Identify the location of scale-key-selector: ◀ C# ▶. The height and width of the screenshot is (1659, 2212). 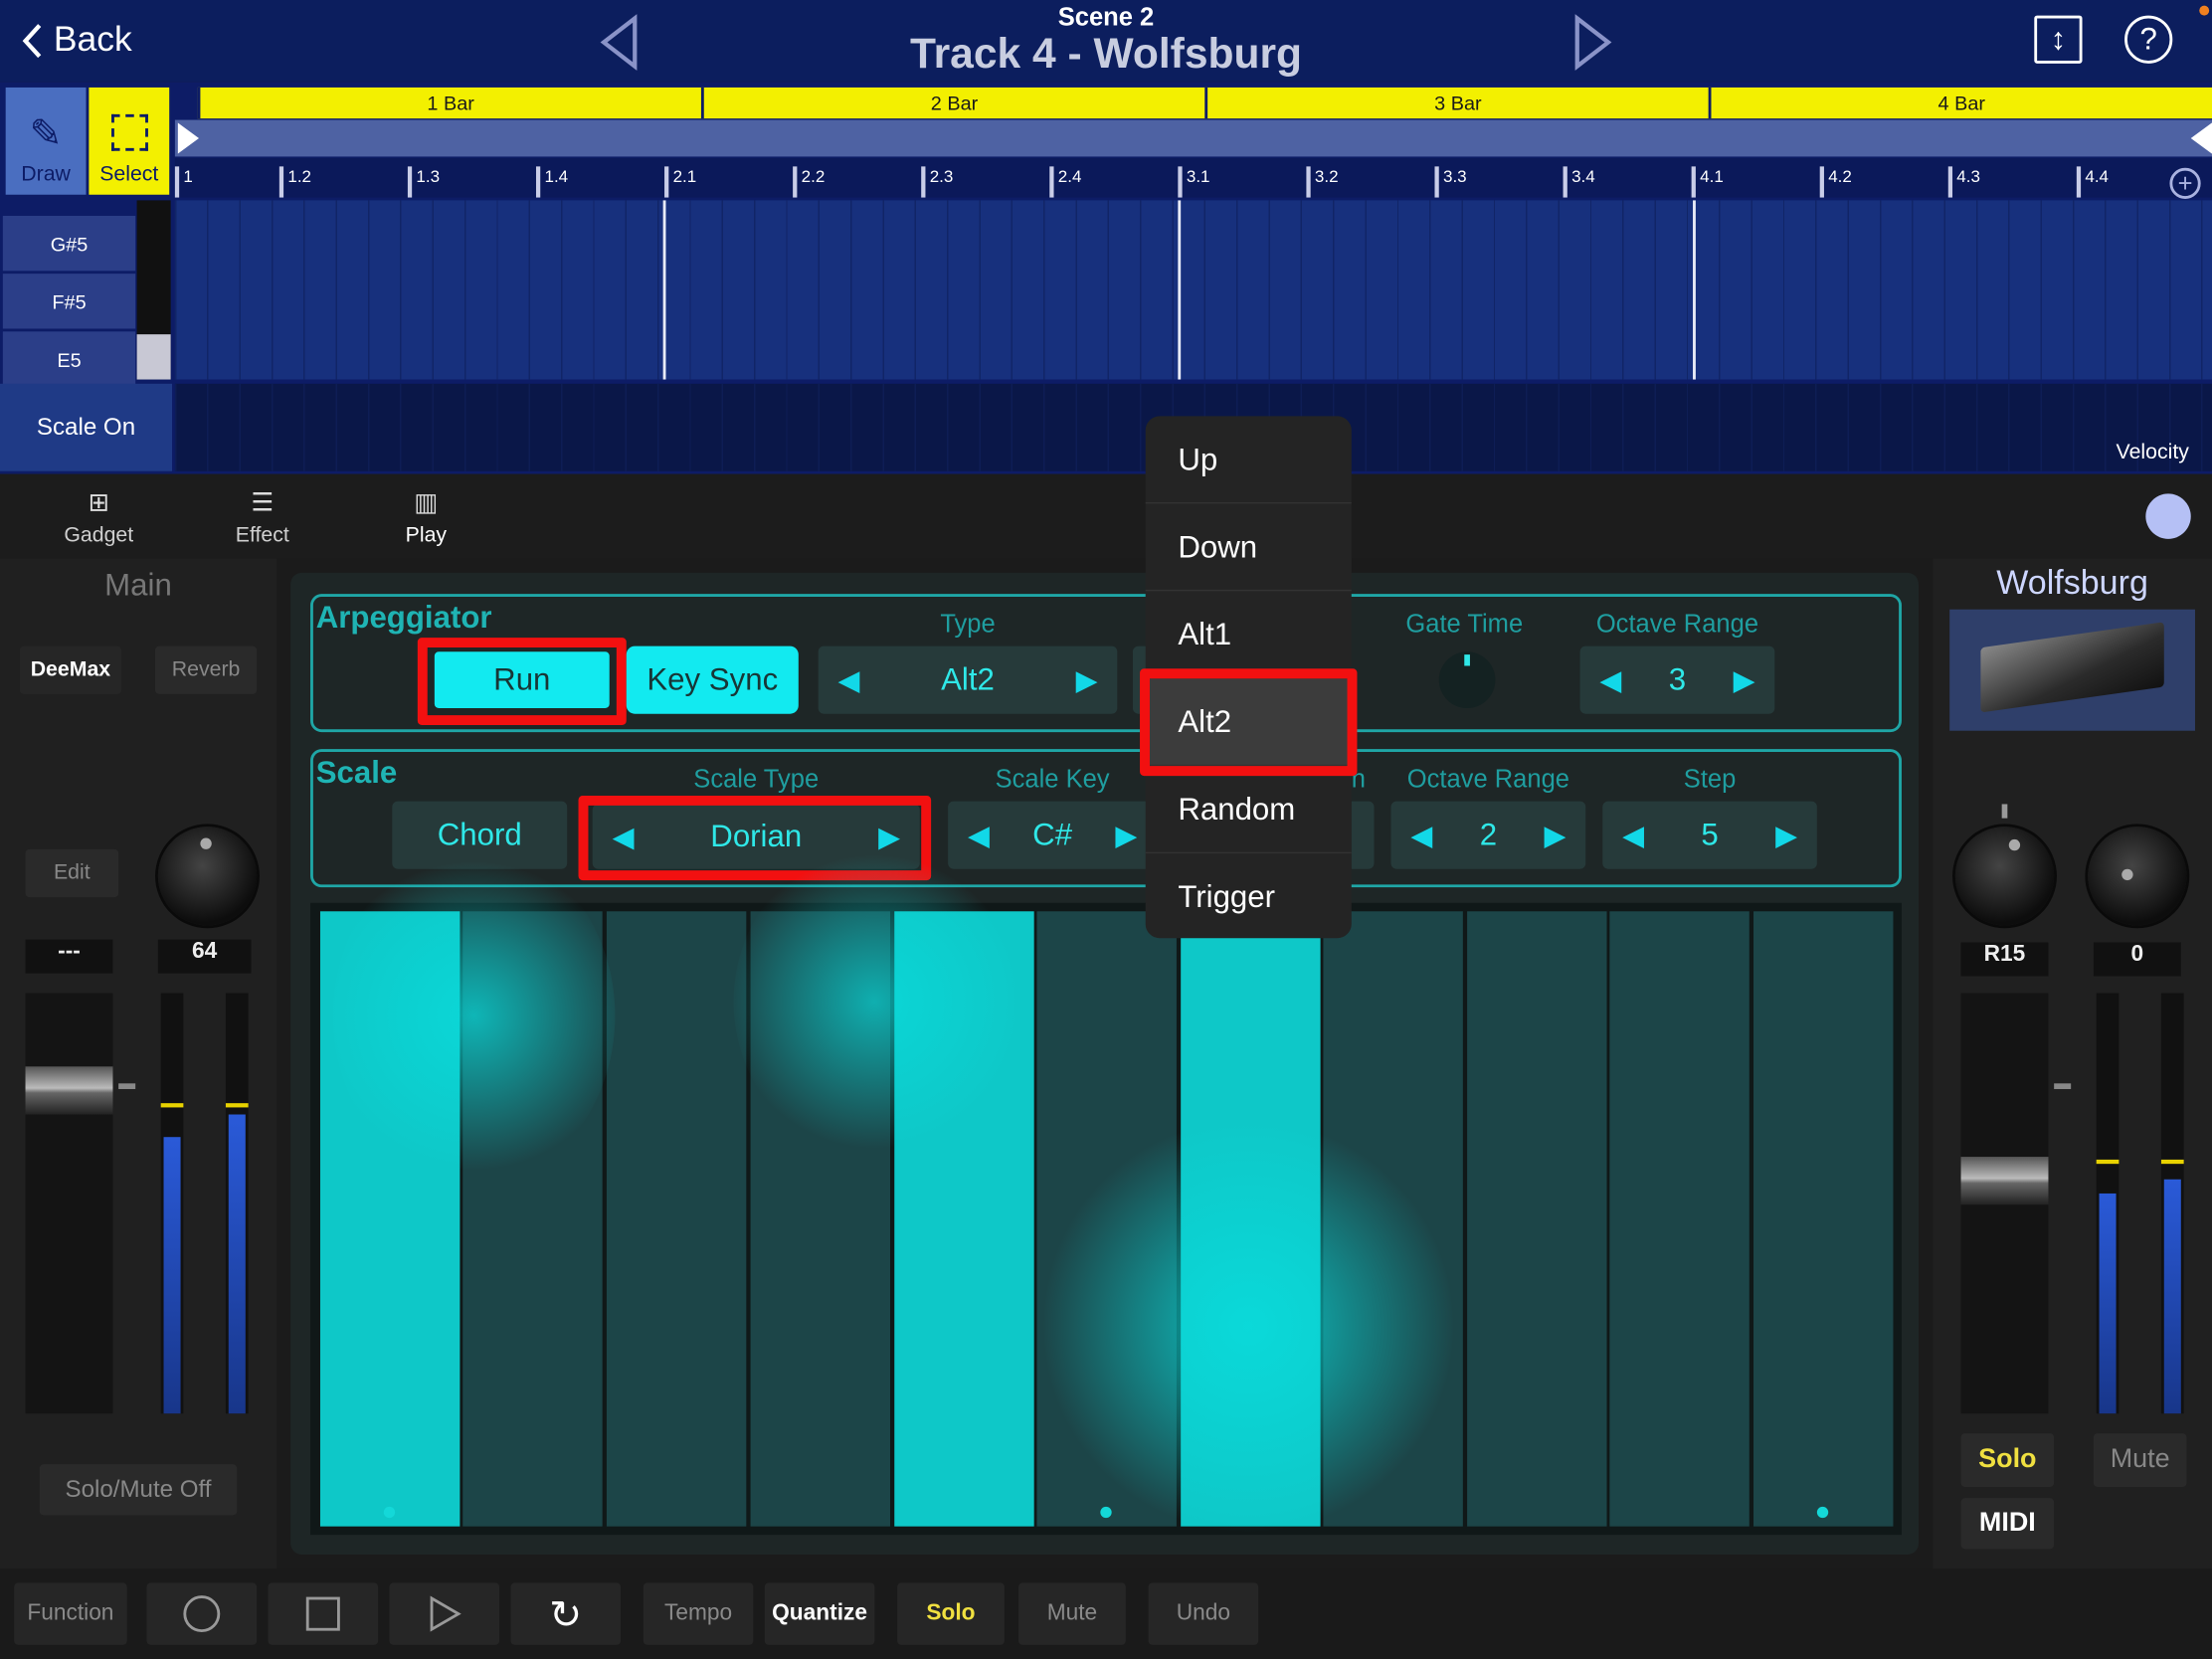
(1053, 835).